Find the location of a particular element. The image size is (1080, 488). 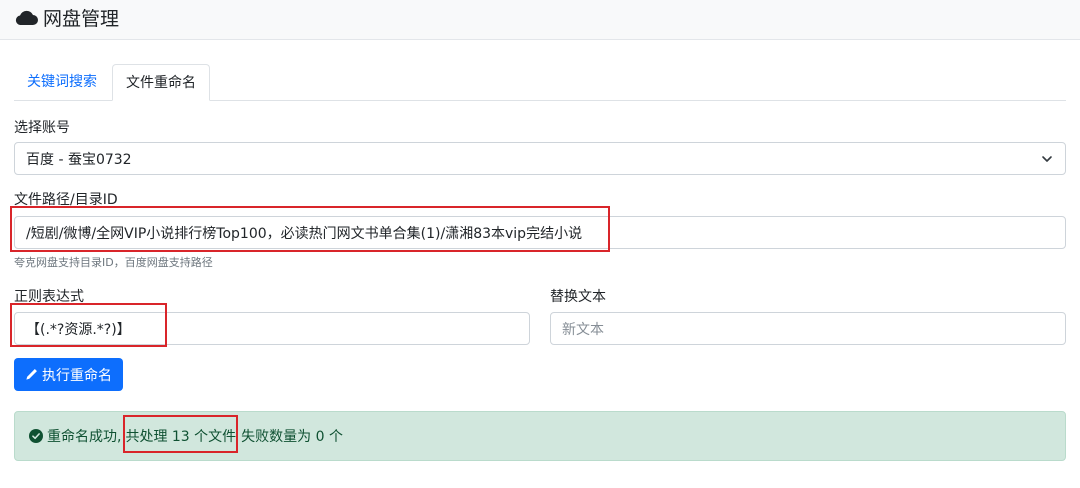

brand: 网盘管理 is located at coordinates (66, 17).